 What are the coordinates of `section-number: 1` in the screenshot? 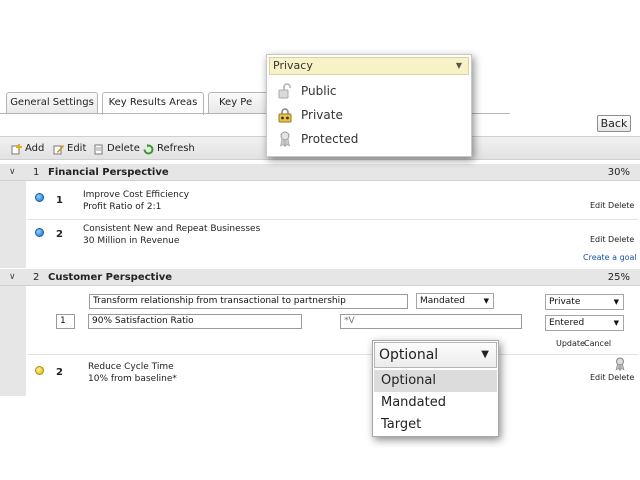 It's located at (36, 172).